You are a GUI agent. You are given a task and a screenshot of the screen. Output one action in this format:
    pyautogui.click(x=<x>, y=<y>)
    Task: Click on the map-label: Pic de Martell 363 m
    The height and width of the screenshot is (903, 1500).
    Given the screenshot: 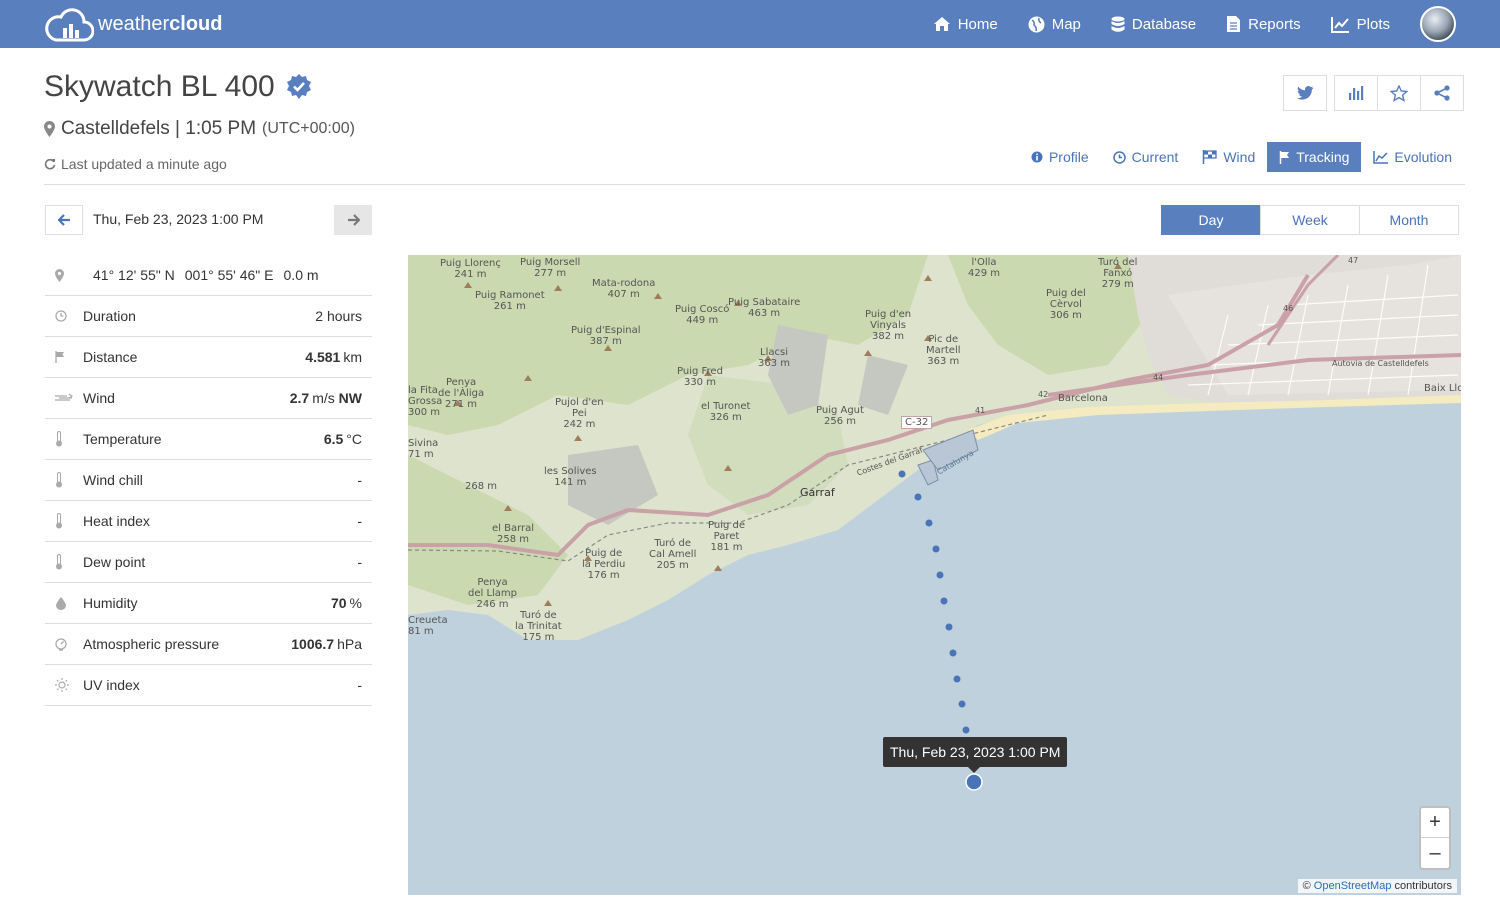 What is the action you would take?
    pyautogui.click(x=943, y=350)
    